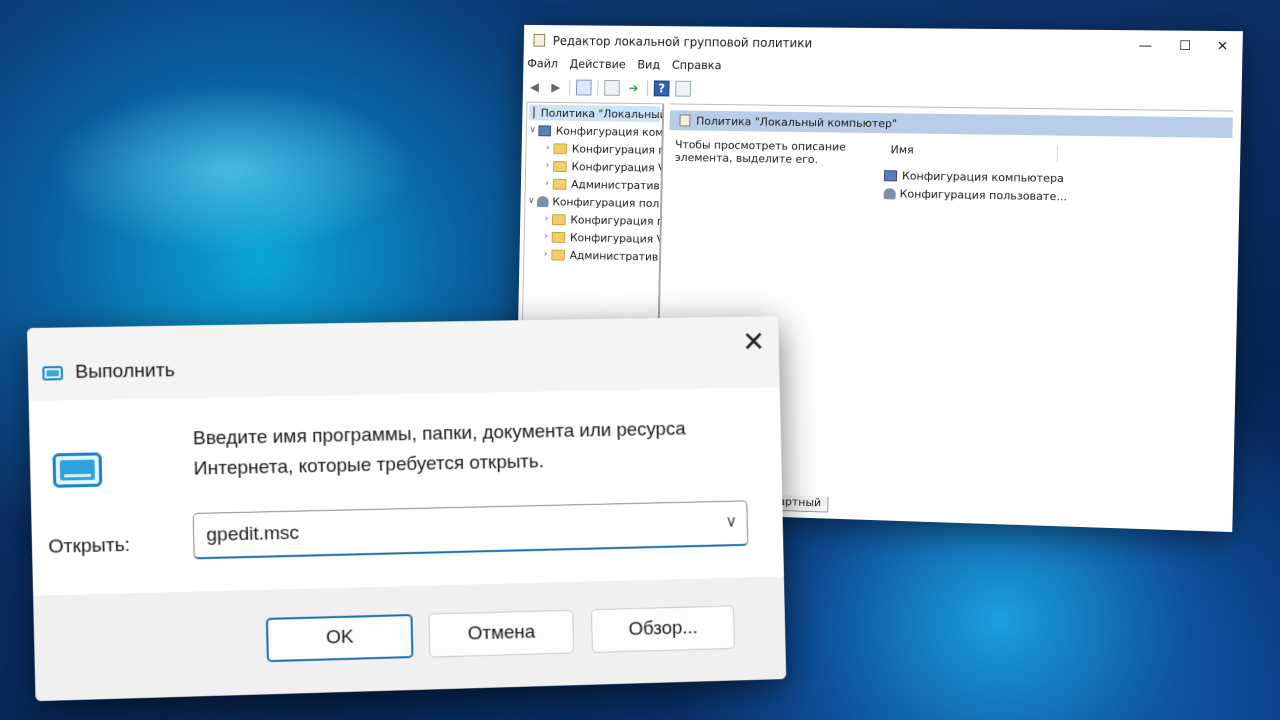 The height and width of the screenshot is (720, 1280). I want to click on help-icon: ?, so click(662, 88).